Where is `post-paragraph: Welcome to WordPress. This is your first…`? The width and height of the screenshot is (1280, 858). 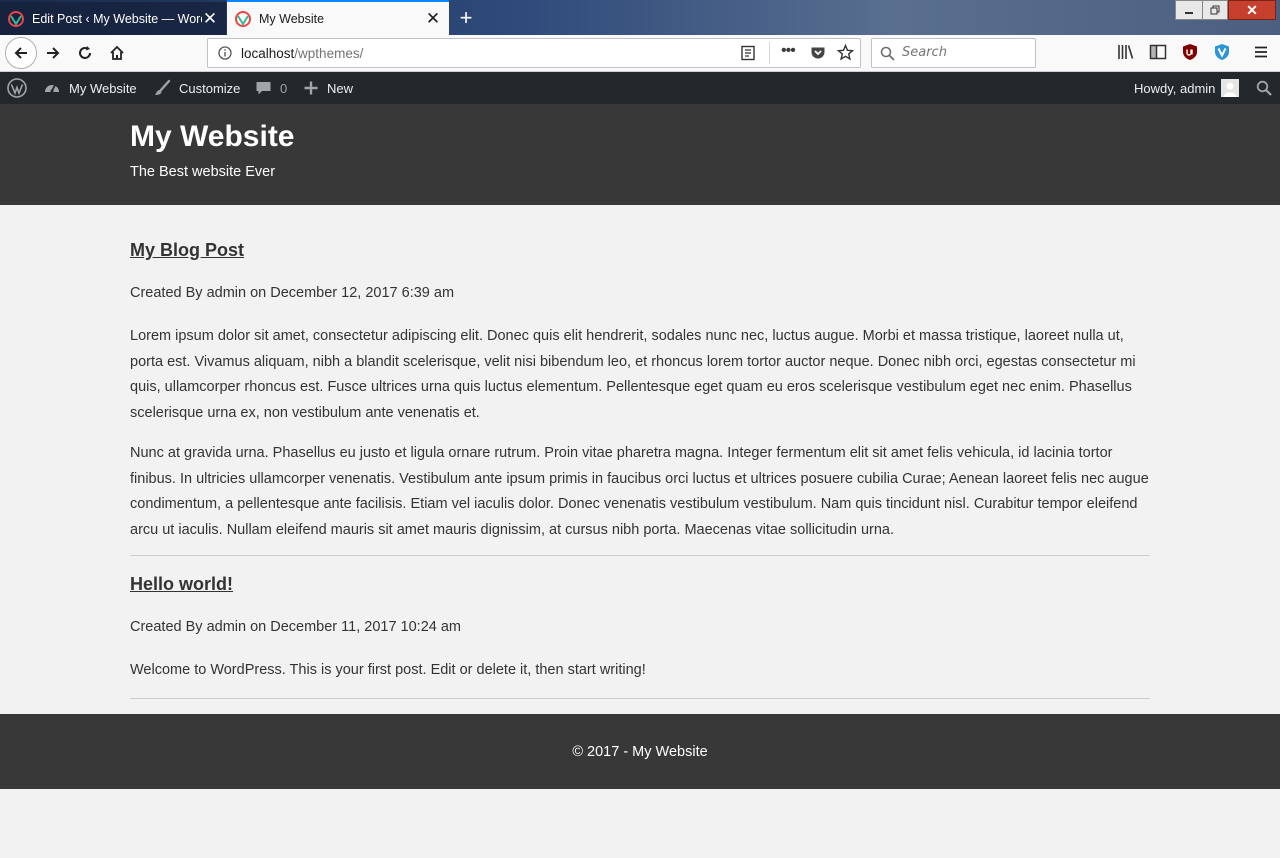
post-paragraph: Welcome to WordPress. This is your first… is located at coordinates (388, 670).